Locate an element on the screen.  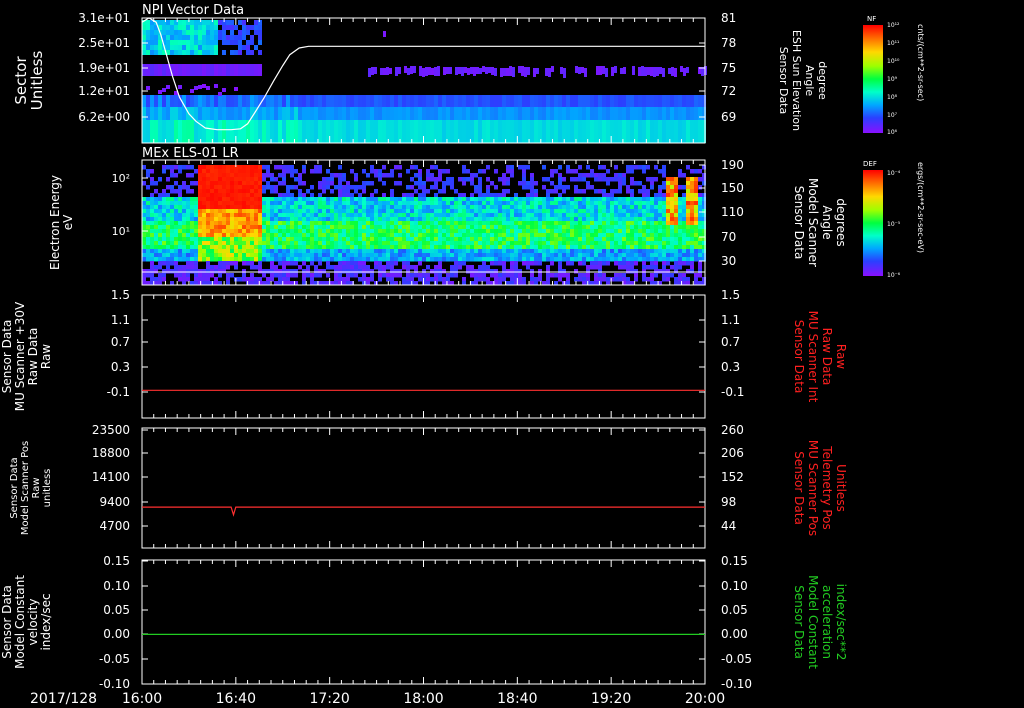
y-tick-label-right: 69 is located at coordinates (728, 117).